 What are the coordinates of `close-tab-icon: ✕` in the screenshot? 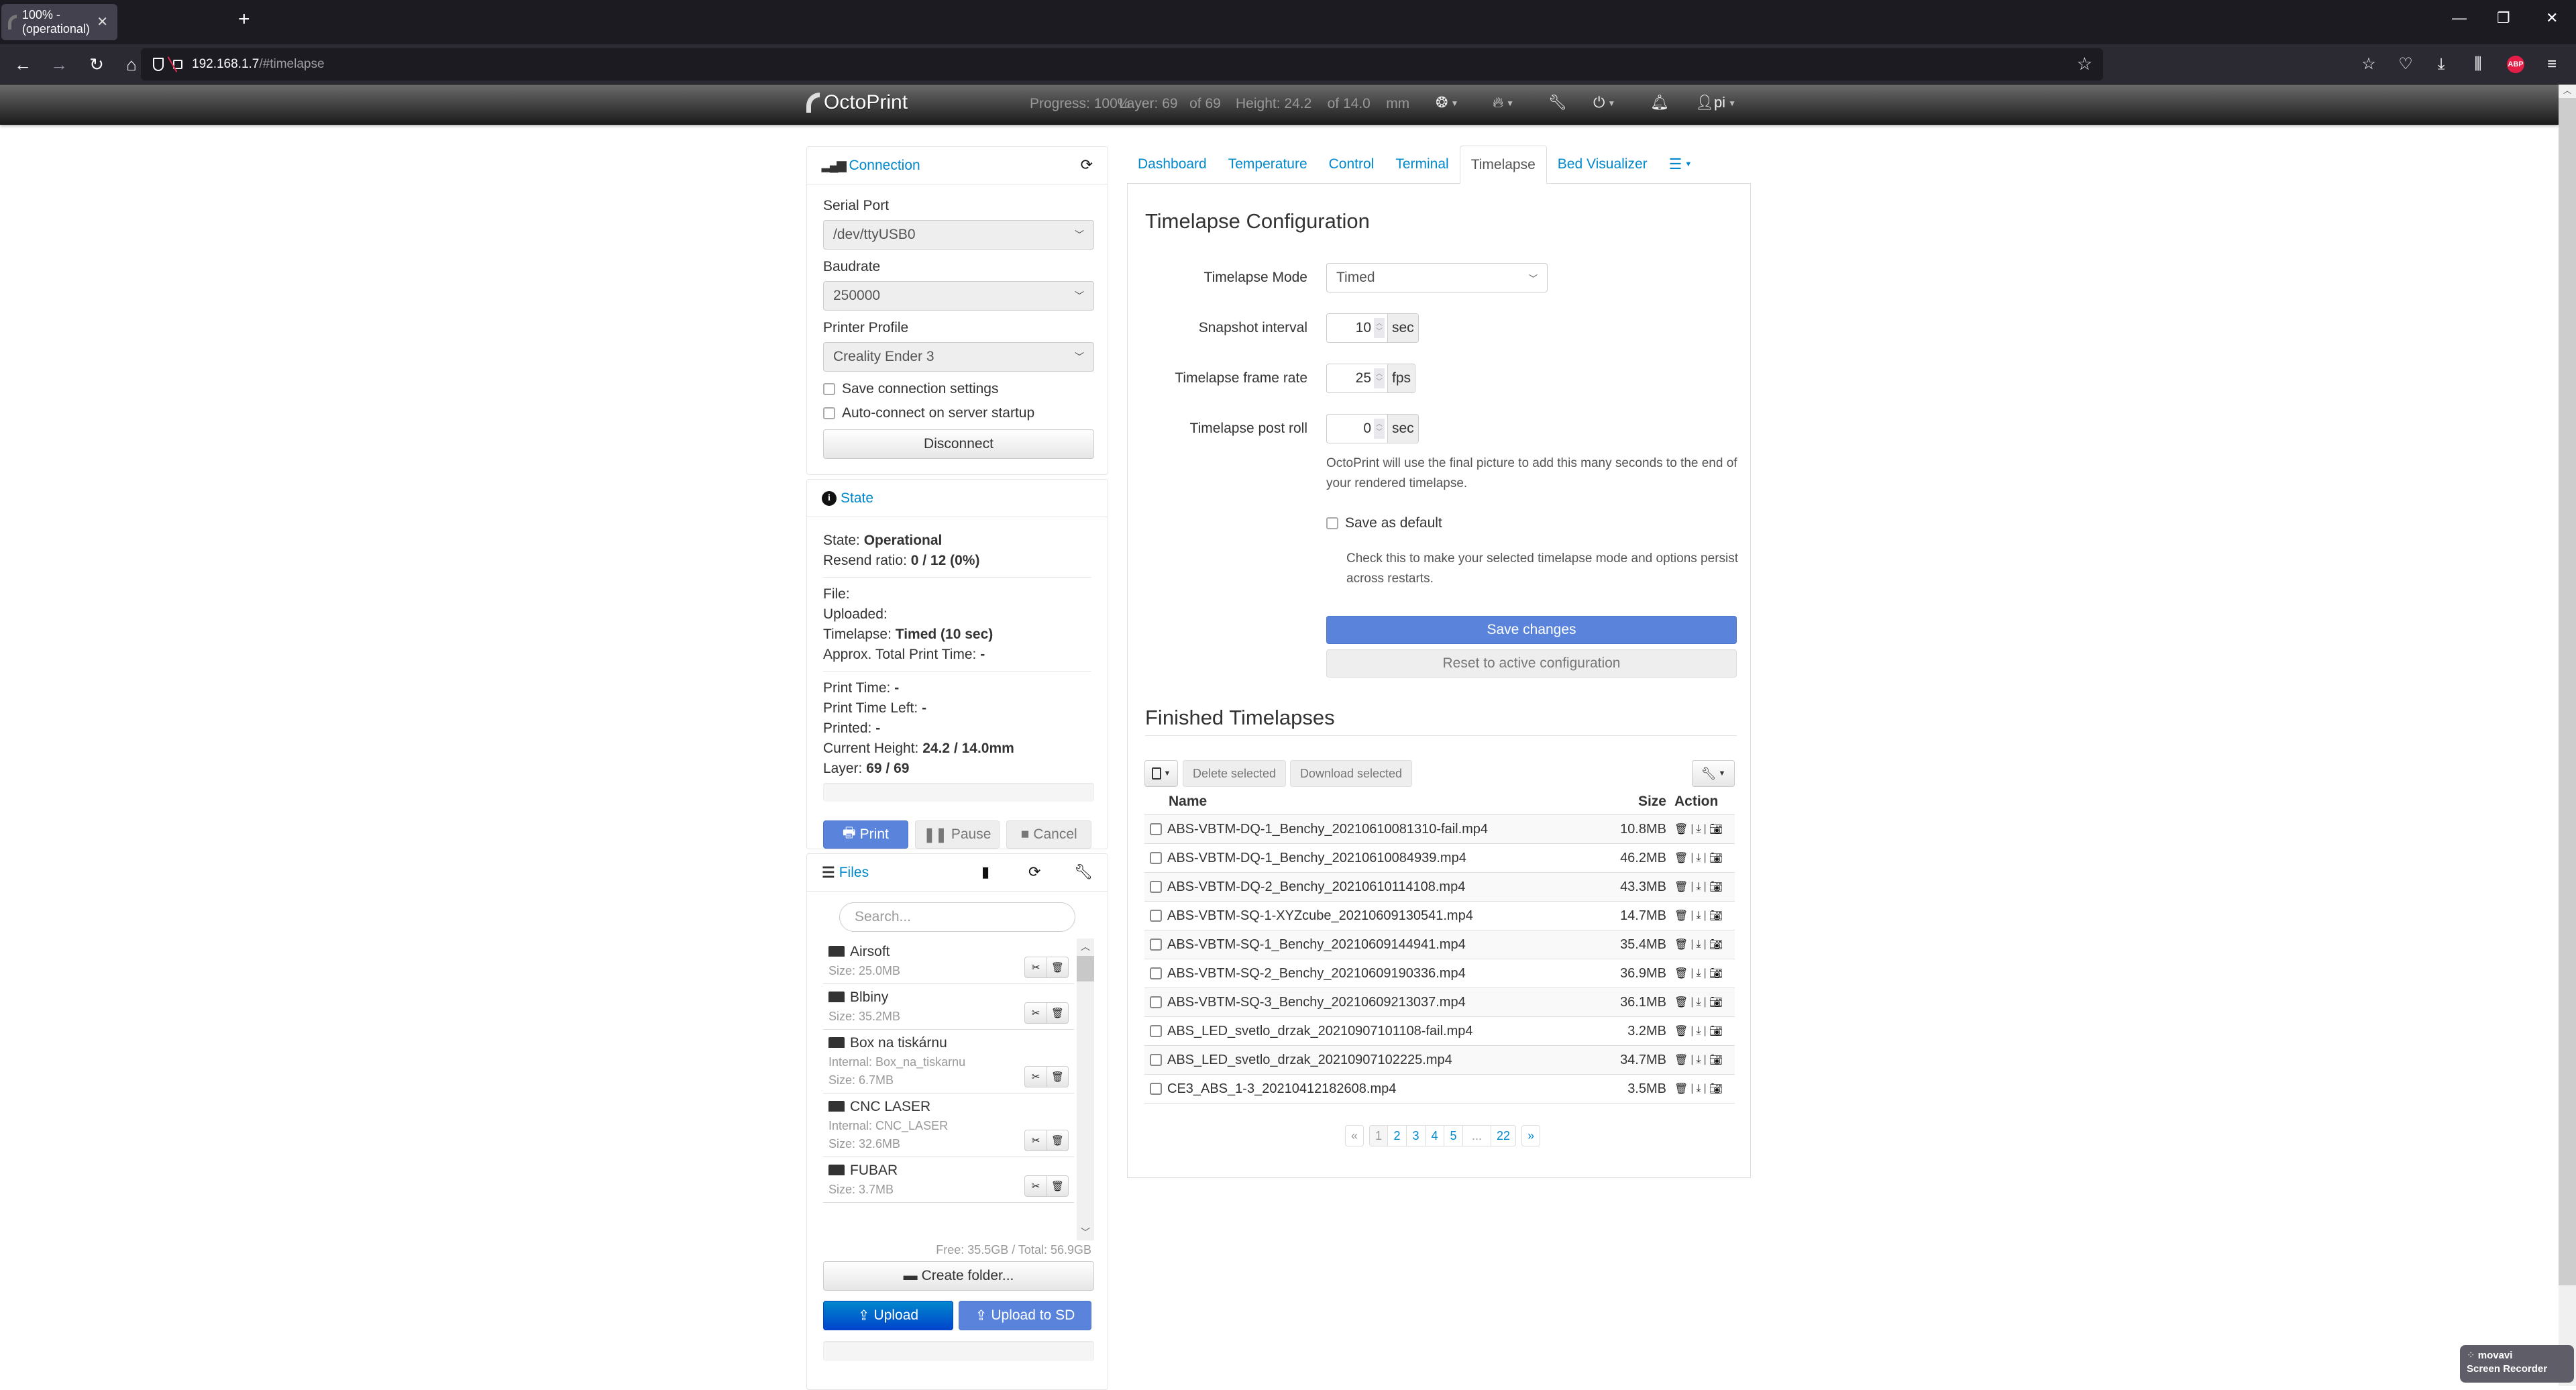 It's located at (102, 21).